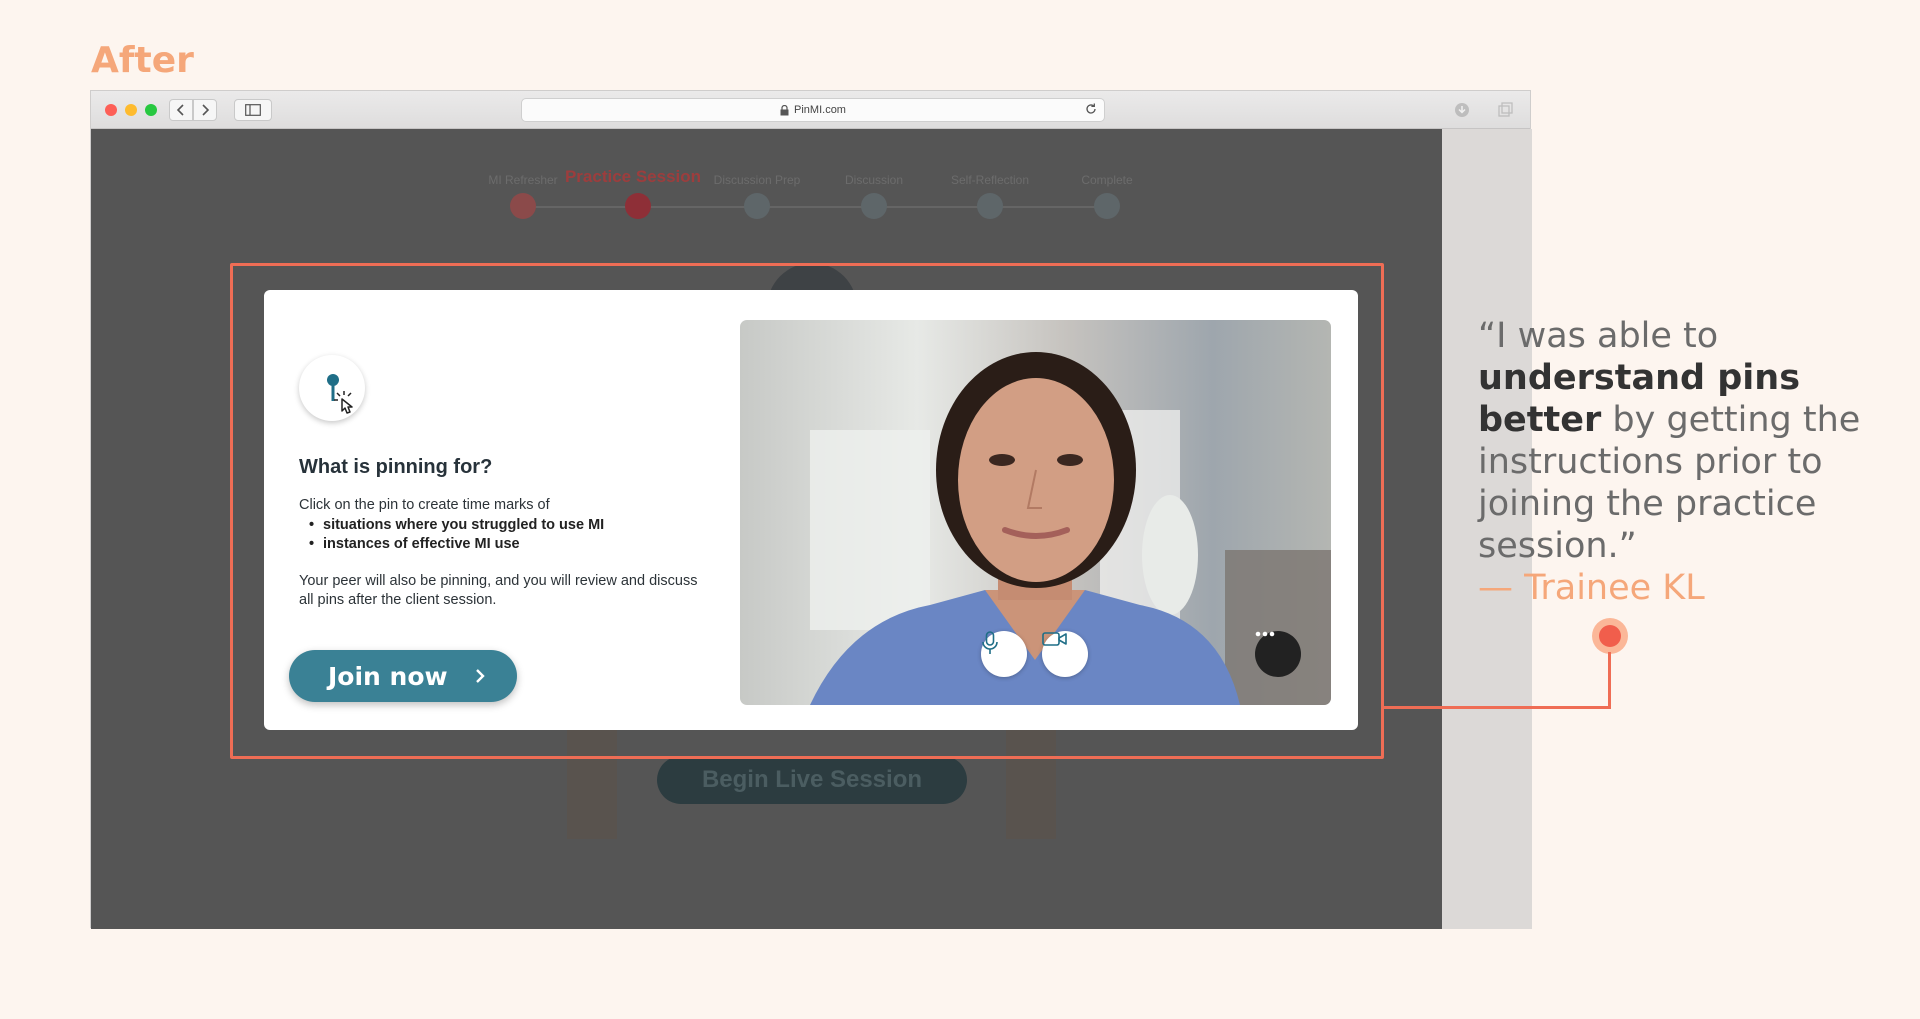 The image size is (1920, 1019). I want to click on more-options-icon, so click(1265, 634).